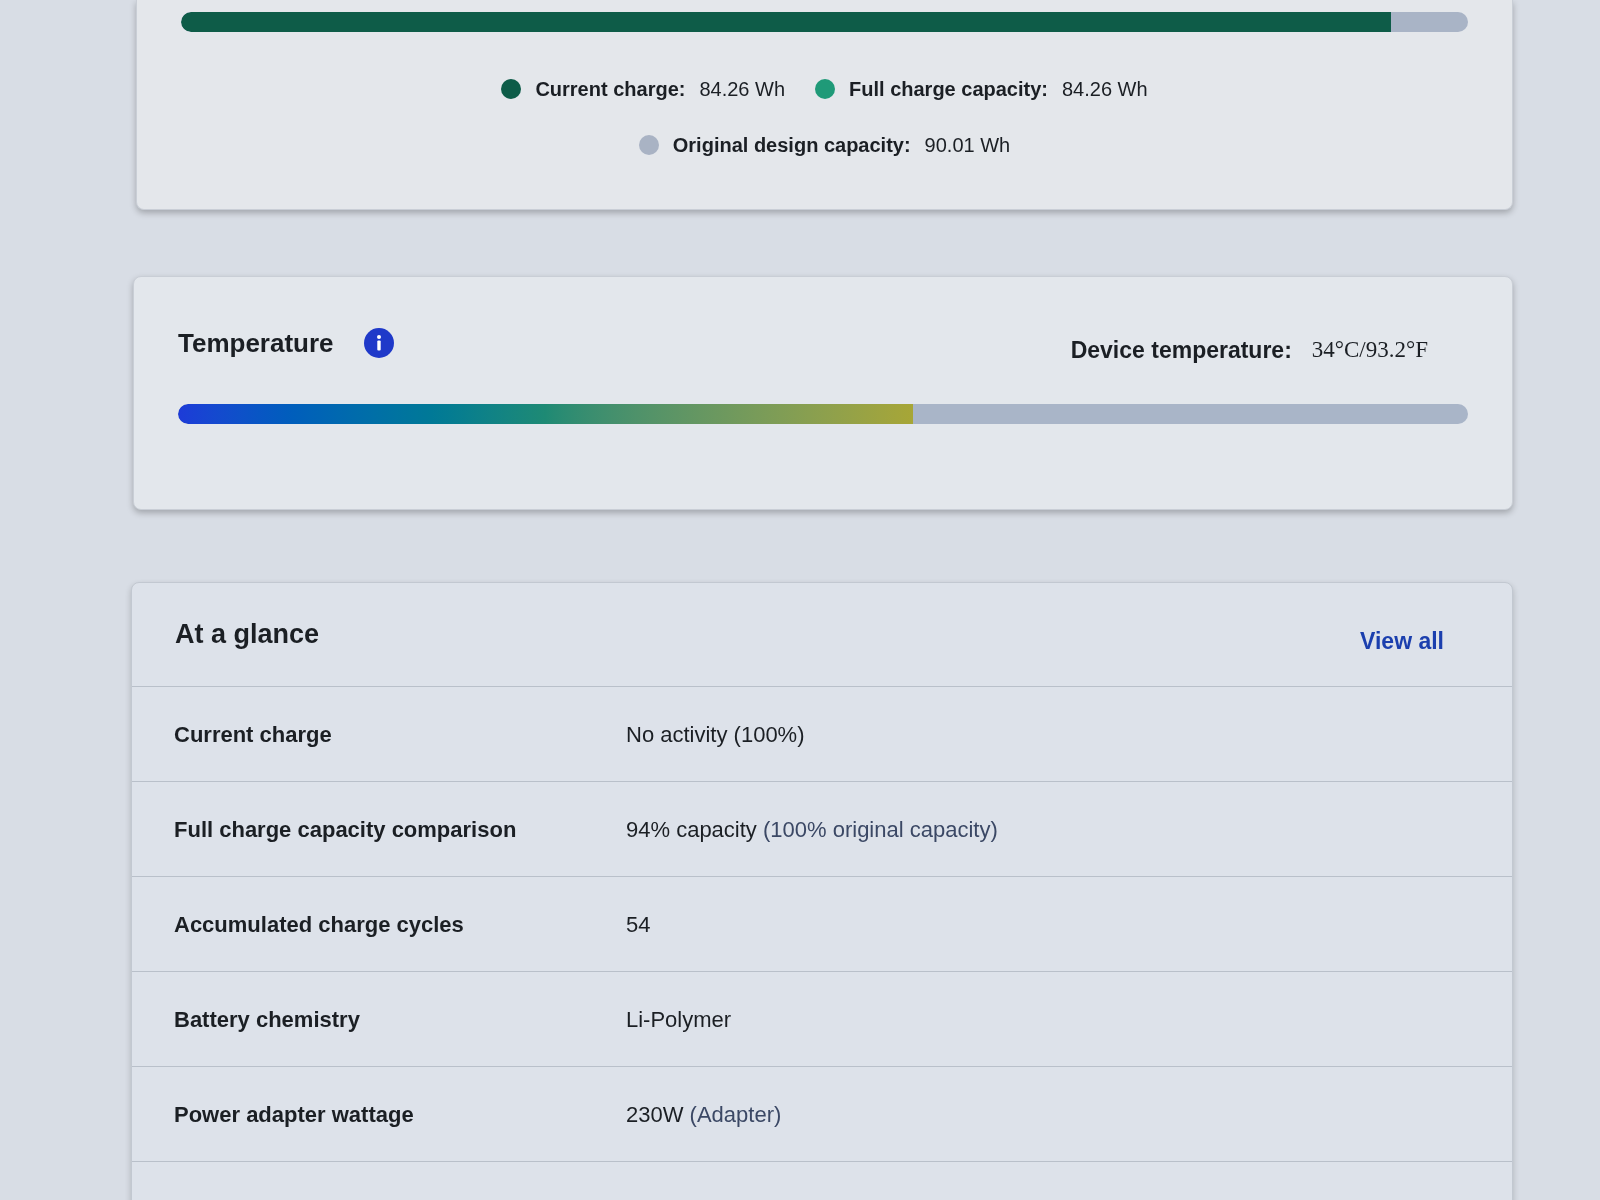 This screenshot has height=1200, width=1600. What do you see at coordinates (638, 924) in the screenshot?
I see `row-value: 54` at bounding box center [638, 924].